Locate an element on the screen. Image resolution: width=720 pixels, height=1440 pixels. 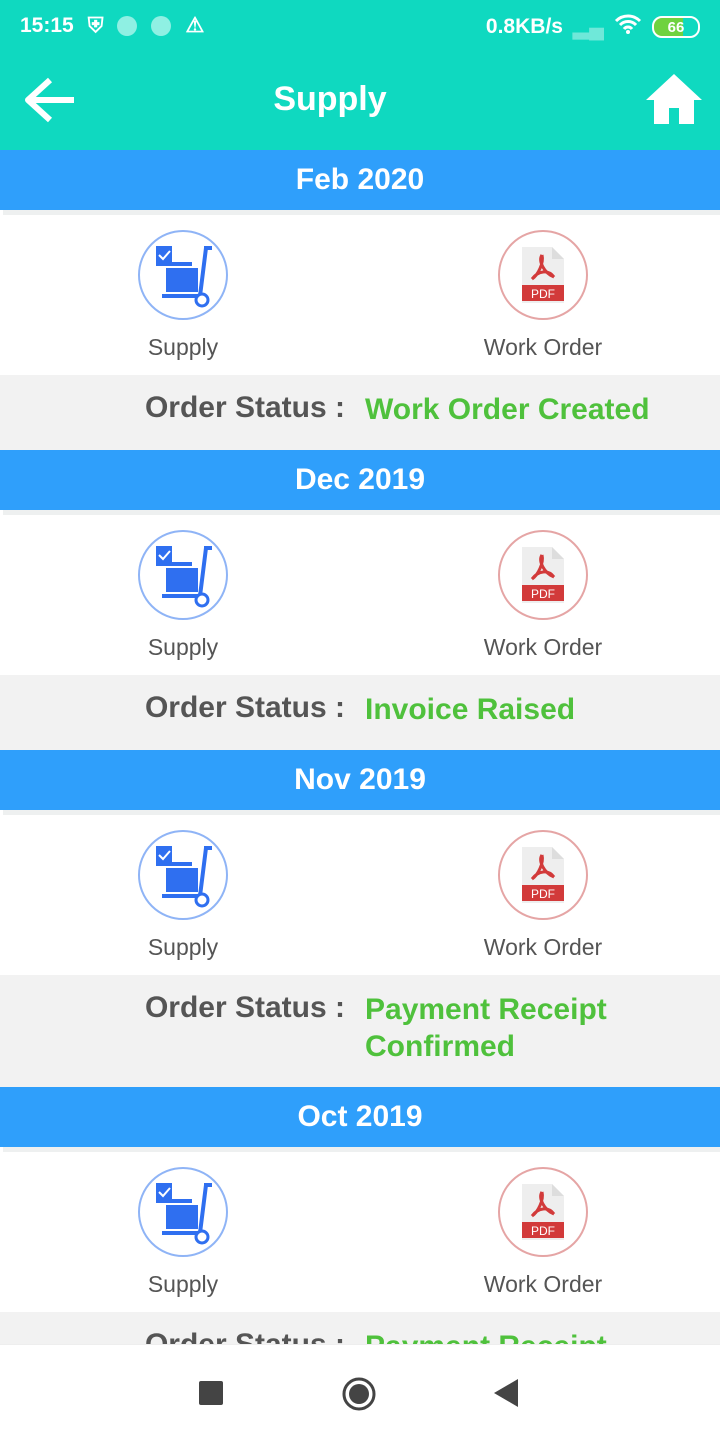
home-nav-icon is located at coordinates (359, 1396).